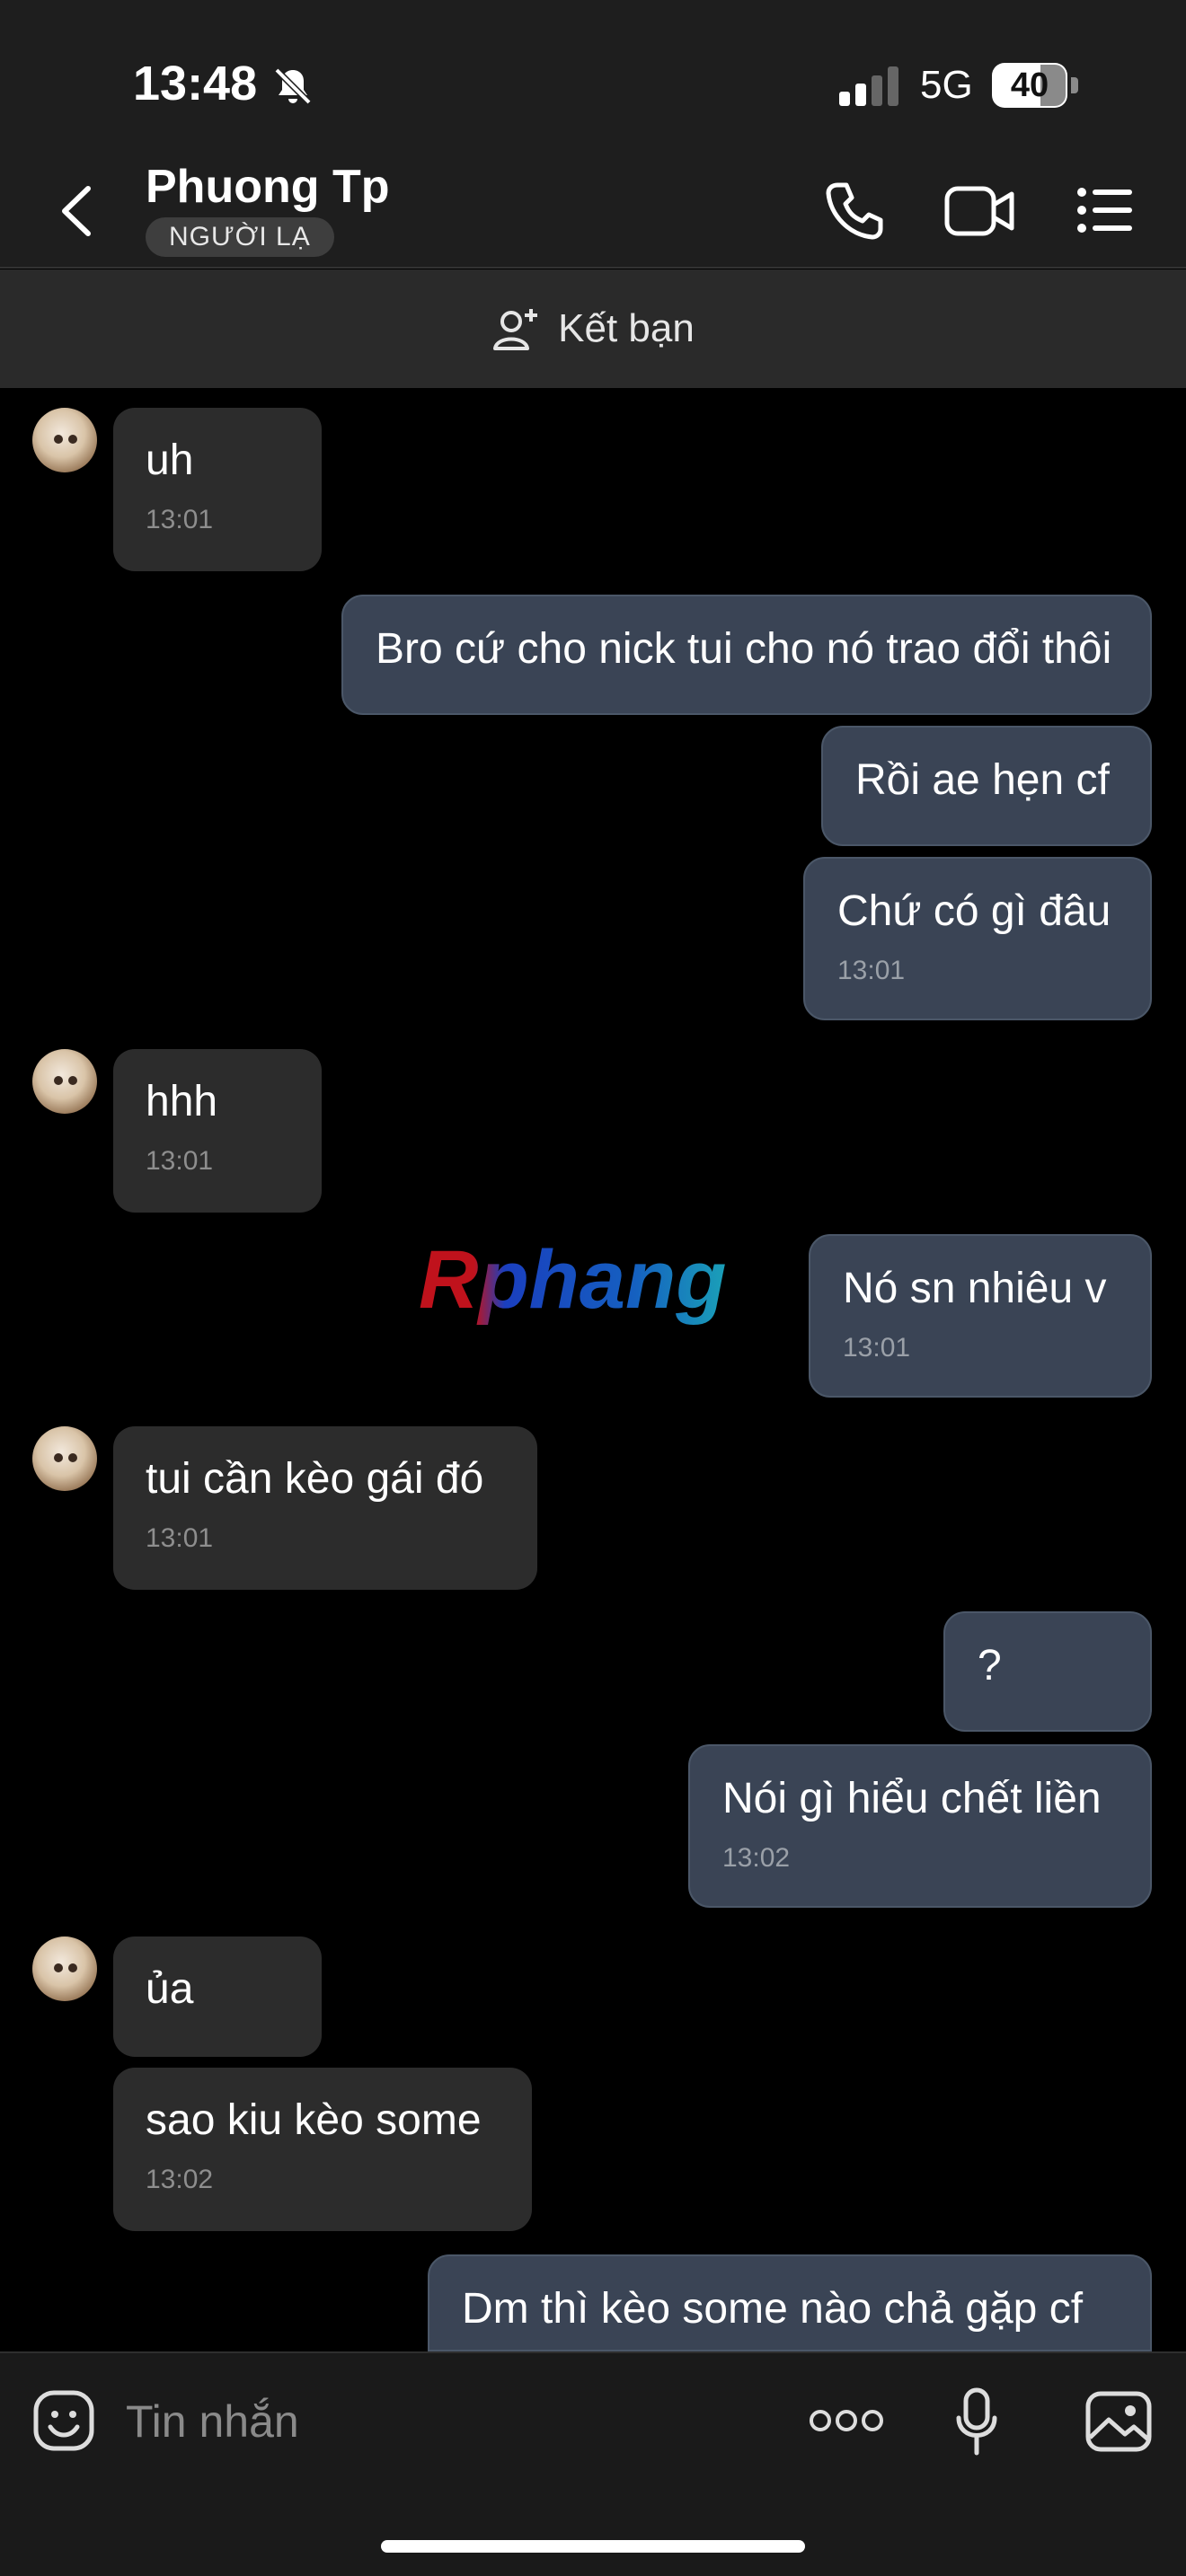 The width and height of the screenshot is (1186, 2576). Describe the element at coordinates (773, 2309) in the screenshot. I see `message-text: Dm thì kèo some nào chả gặp cf` at that location.